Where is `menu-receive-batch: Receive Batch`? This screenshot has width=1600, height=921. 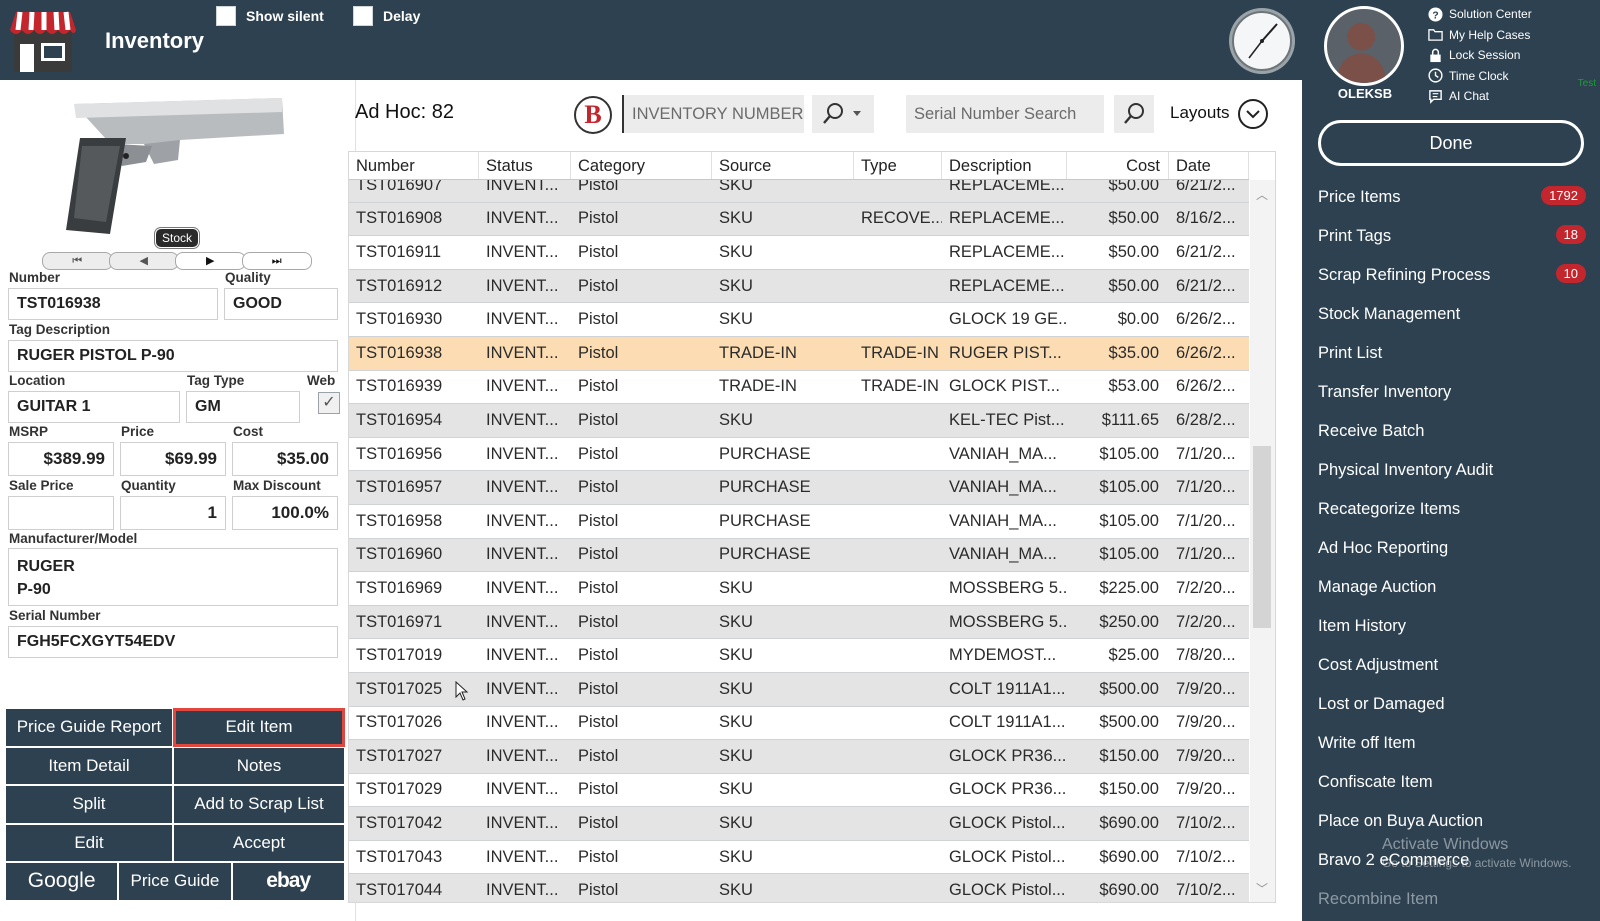
menu-receive-batch: Receive Batch is located at coordinates (1451, 431).